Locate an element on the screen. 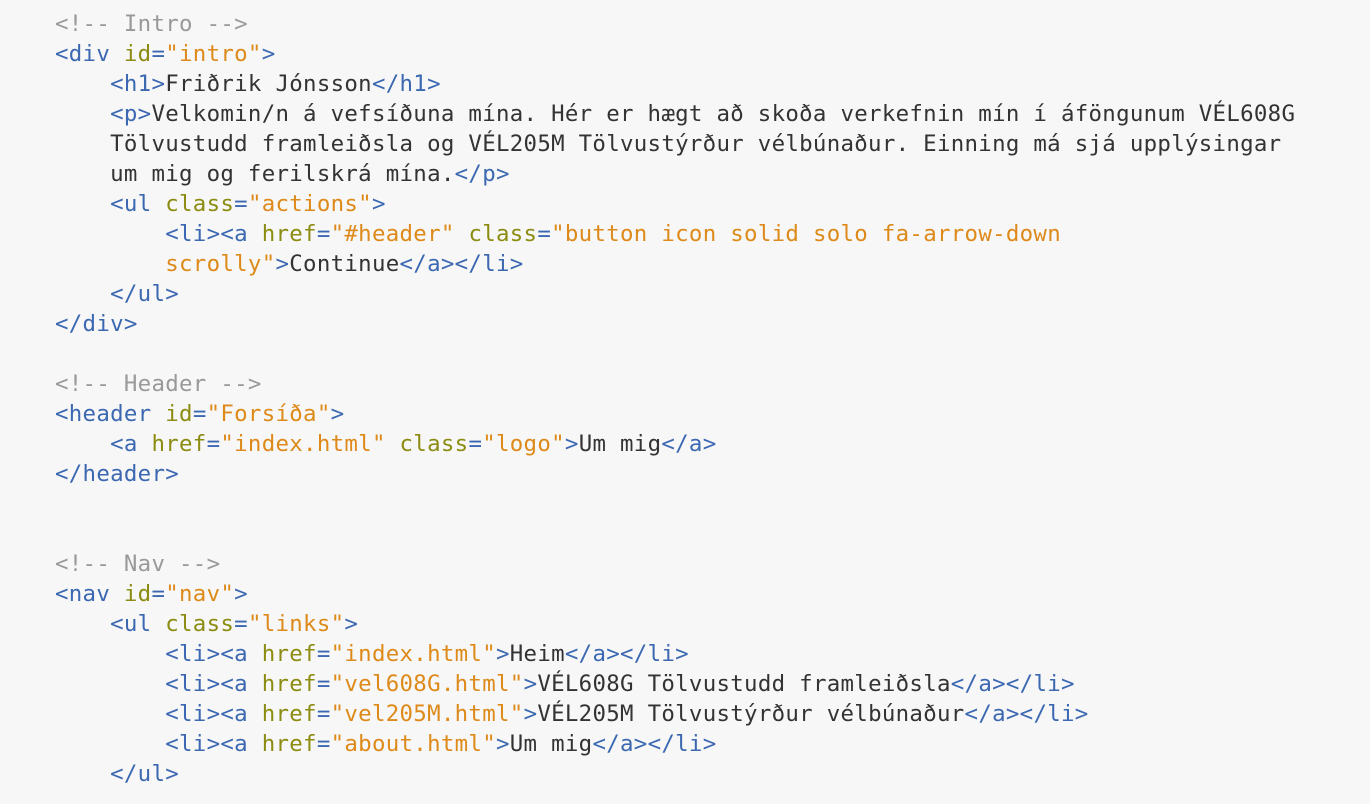 The width and height of the screenshot is (1370, 804). code-tag: </h1> is located at coordinates (406, 84).